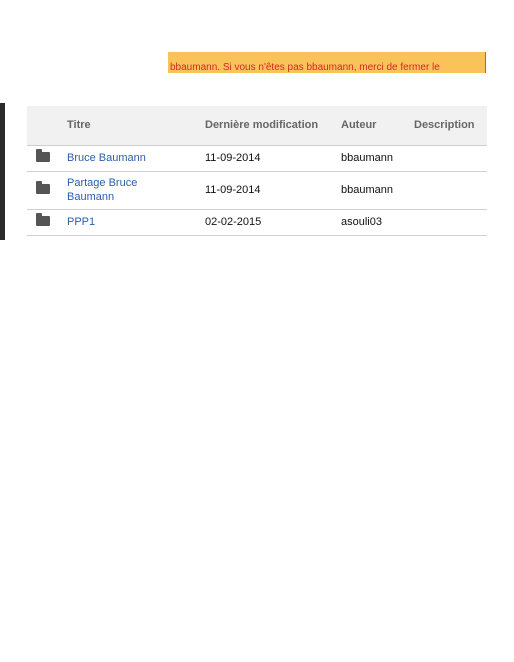 This screenshot has width=514, height=662. What do you see at coordinates (102, 190) in the screenshot?
I see `folder-link: Partage Bruce Baumann` at bounding box center [102, 190].